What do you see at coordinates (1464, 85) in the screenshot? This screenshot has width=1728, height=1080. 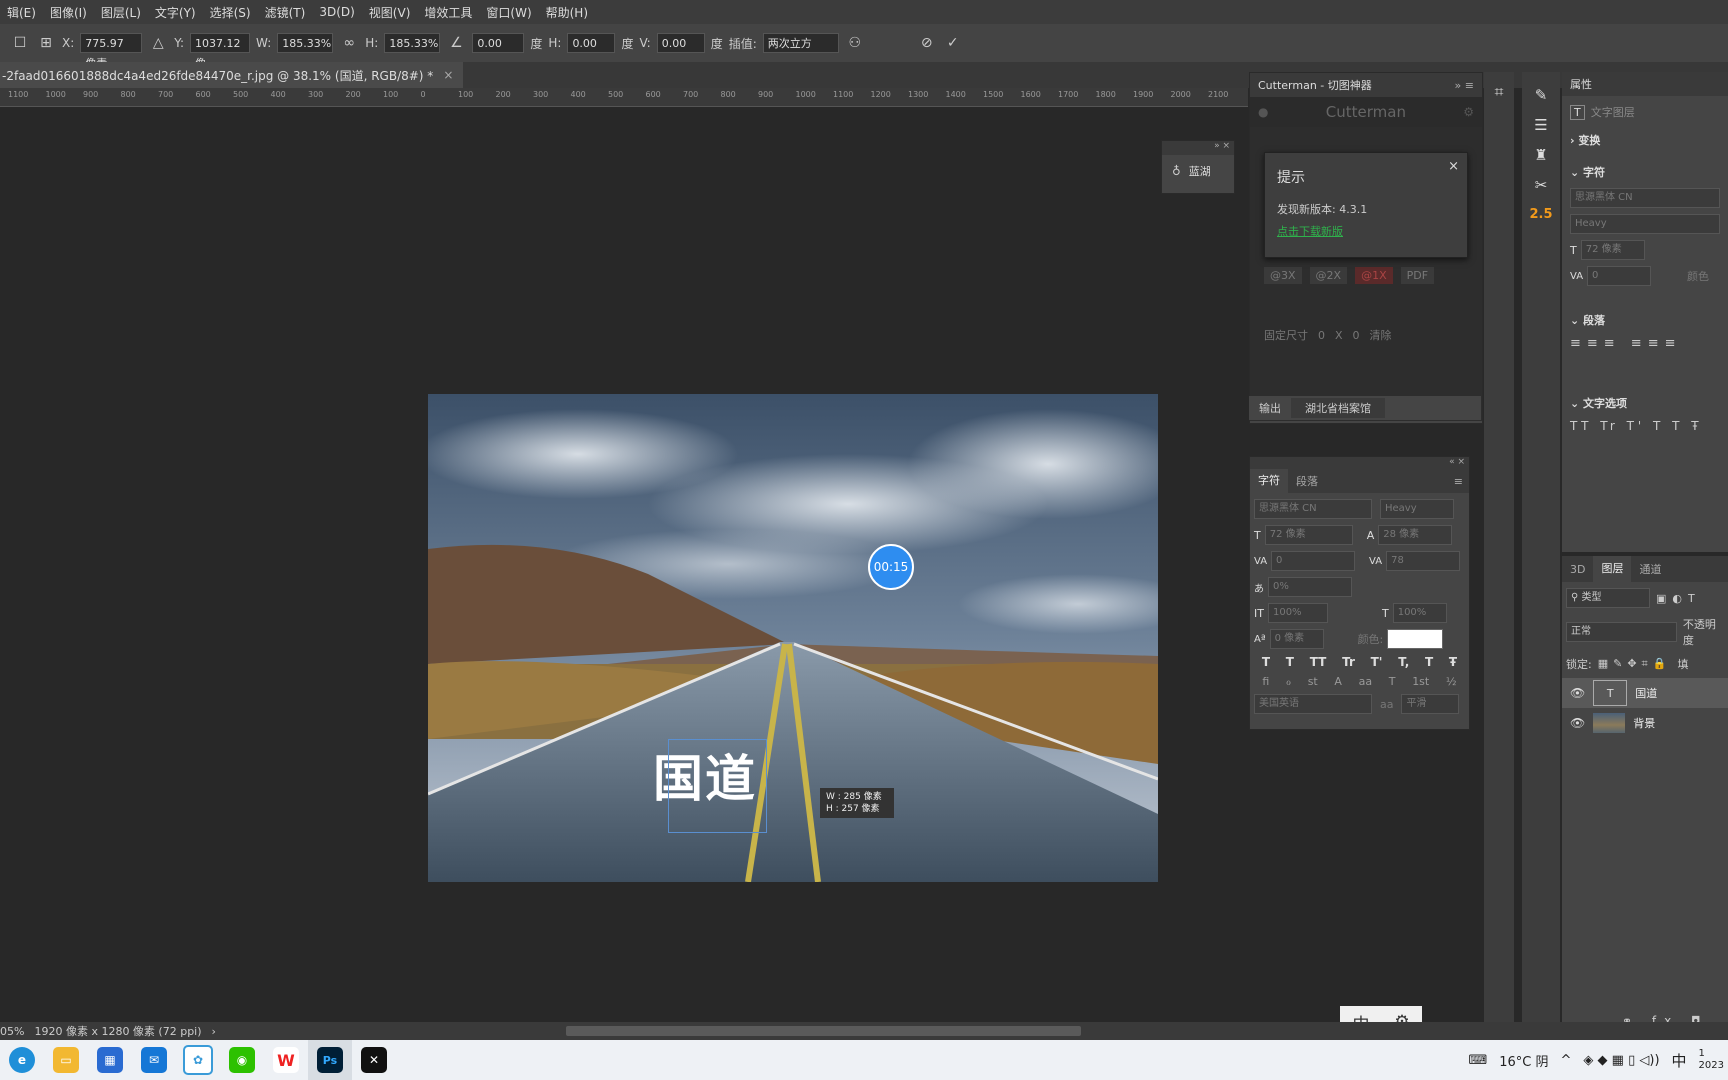 I see `panel-menu-icon: » ≡` at bounding box center [1464, 85].